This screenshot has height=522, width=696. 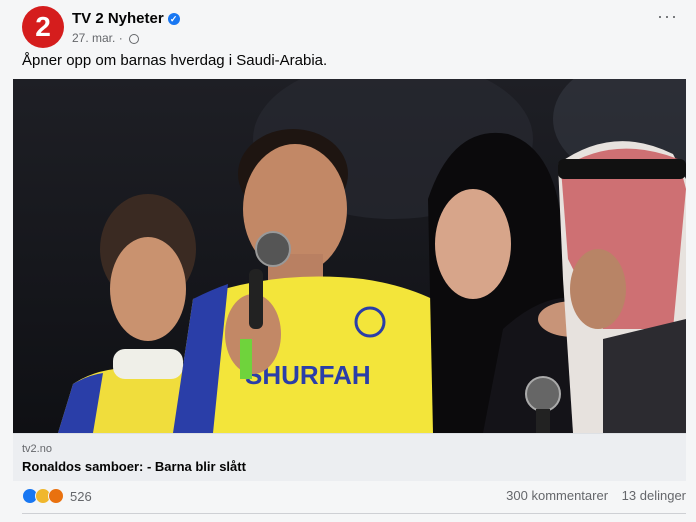 I want to click on footer-divider, so click(x=354, y=513).